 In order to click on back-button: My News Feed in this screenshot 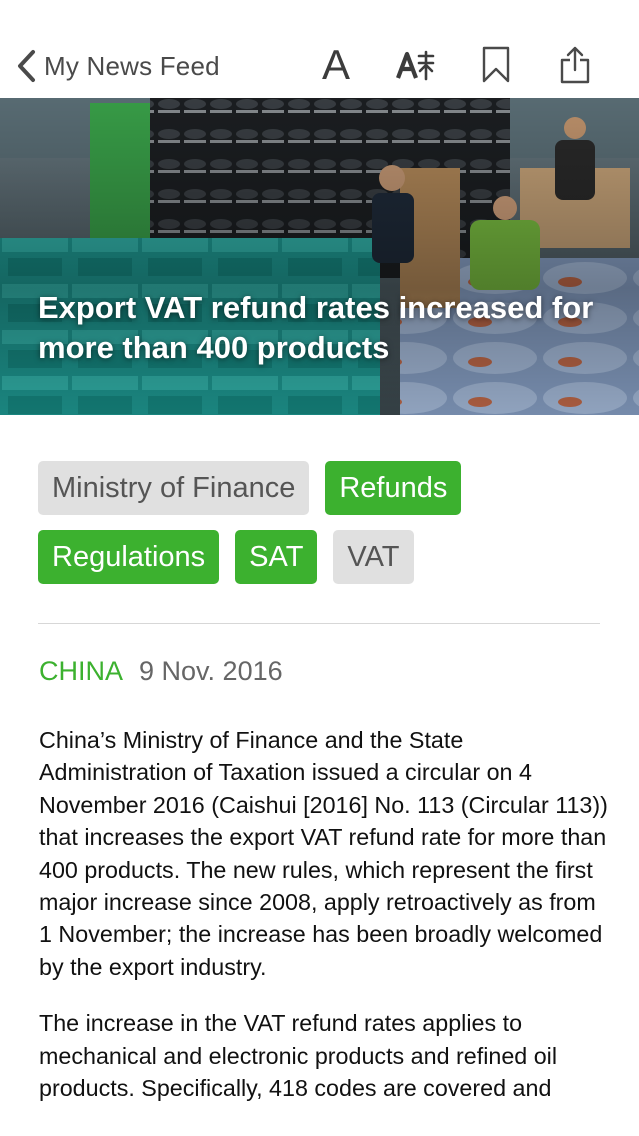, I will do `click(118, 66)`.